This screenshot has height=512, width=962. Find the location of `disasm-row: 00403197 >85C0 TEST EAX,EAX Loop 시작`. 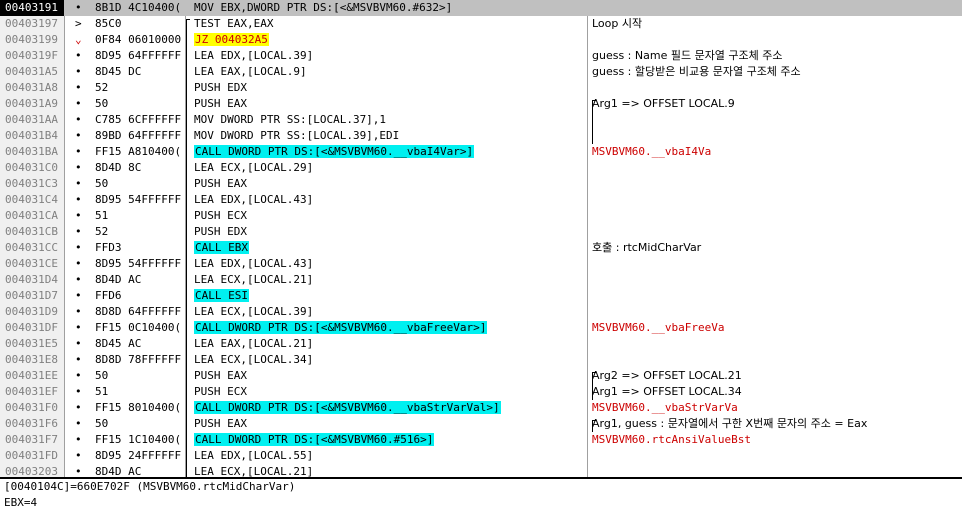

disasm-row: 00403197 >85C0 TEST EAX,EAX Loop 시작 is located at coordinates (481, 24).